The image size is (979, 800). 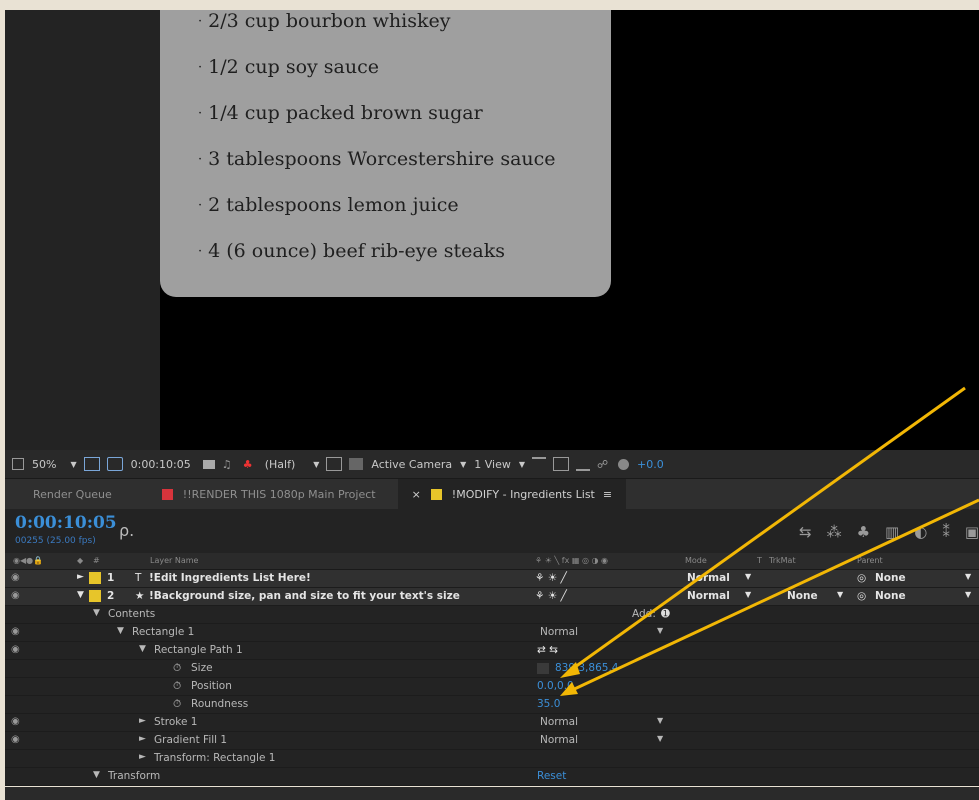 I want to click on zoom-dropdown: 50%, so click(x=44, y=464).